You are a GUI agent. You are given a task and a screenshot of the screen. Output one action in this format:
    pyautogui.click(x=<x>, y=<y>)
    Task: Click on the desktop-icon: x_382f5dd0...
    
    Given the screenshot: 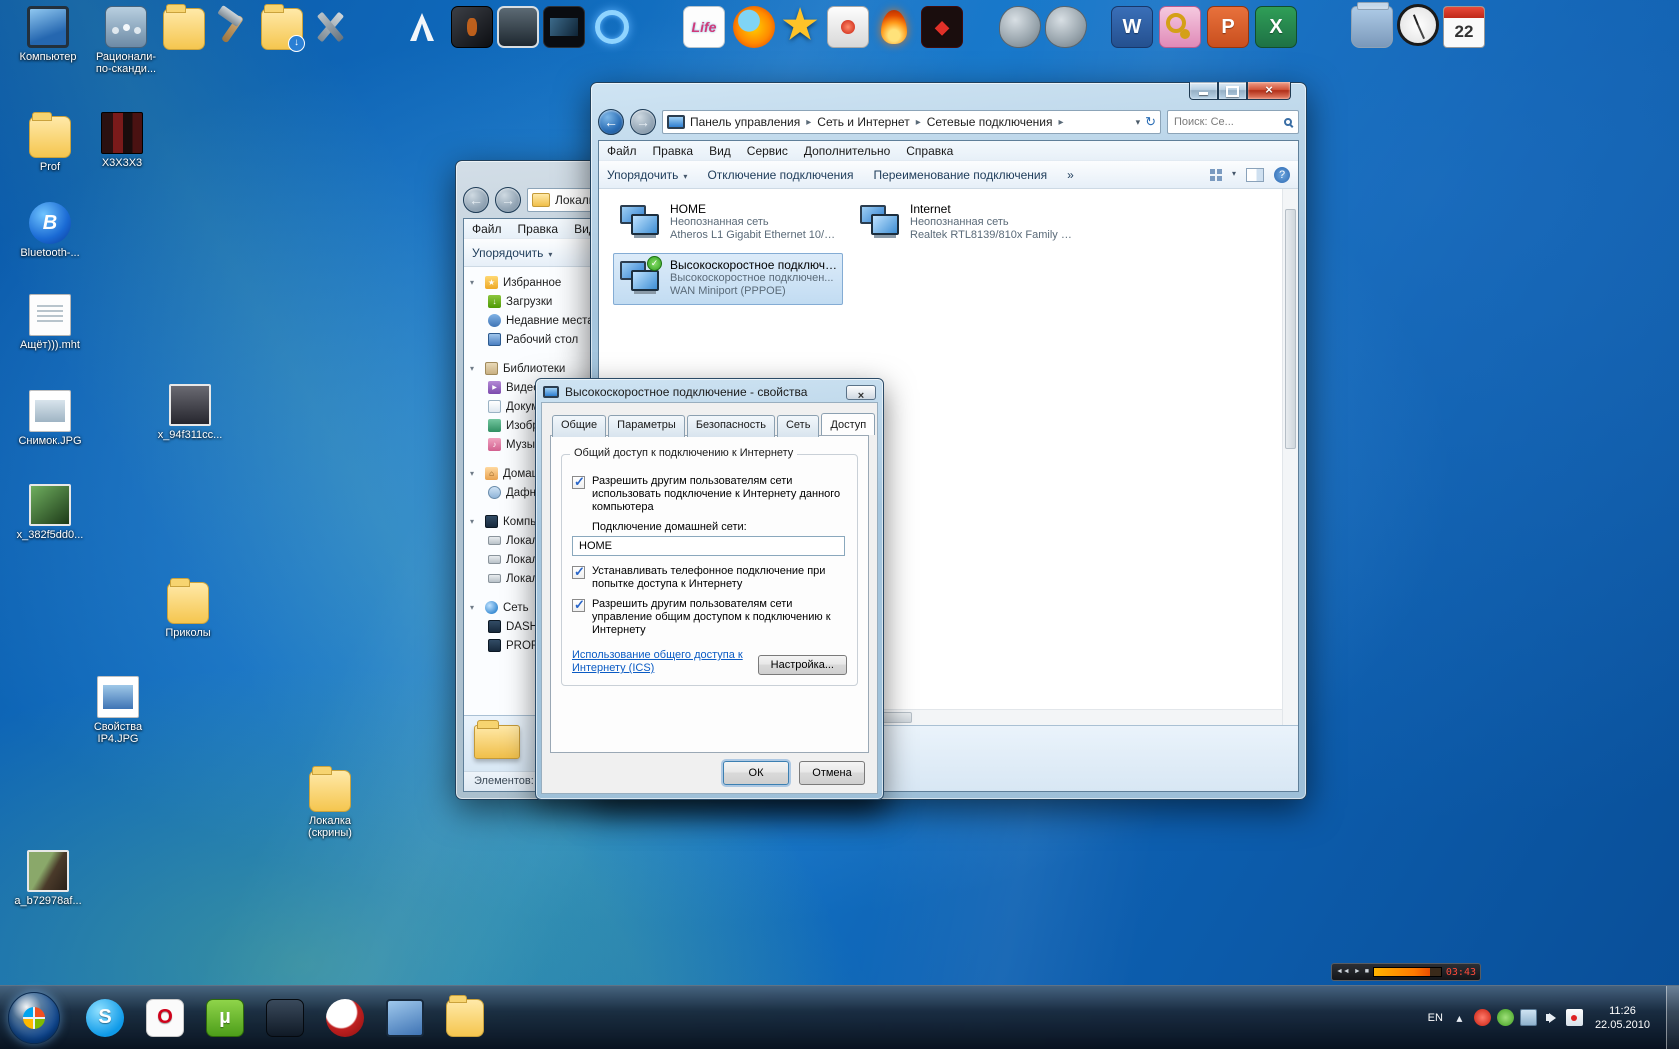 What is the action you would take?
    pyautogui.click(x=50, y=512)
    